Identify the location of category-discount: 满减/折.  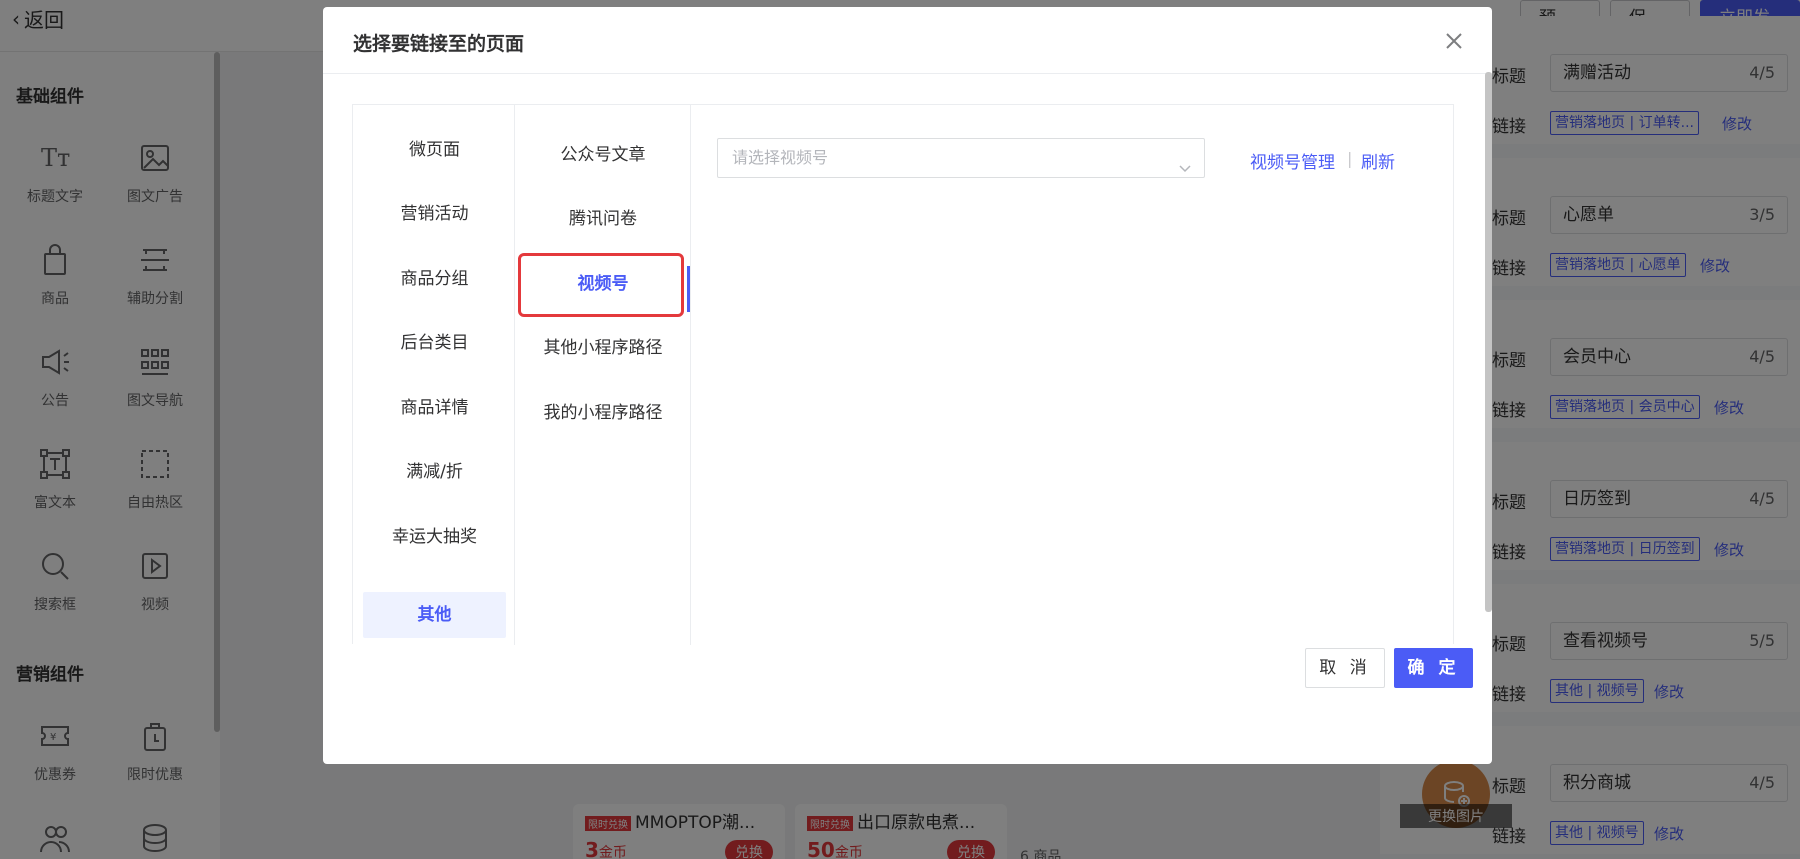
(434, 472).